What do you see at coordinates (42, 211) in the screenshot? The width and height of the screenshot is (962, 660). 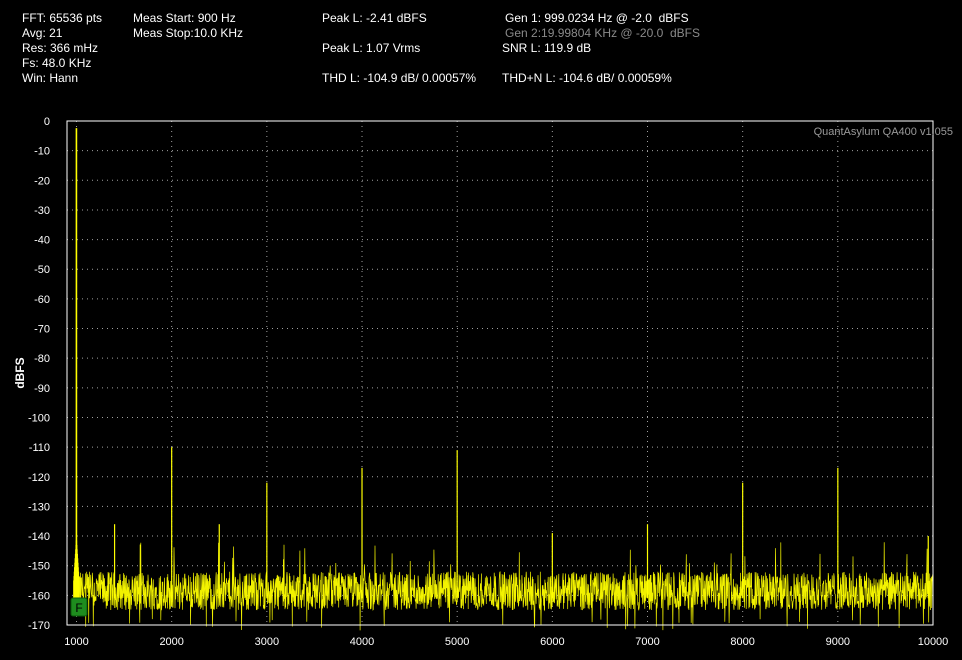 I see `y-tick-label: -30` at bounding box center [42, 211].